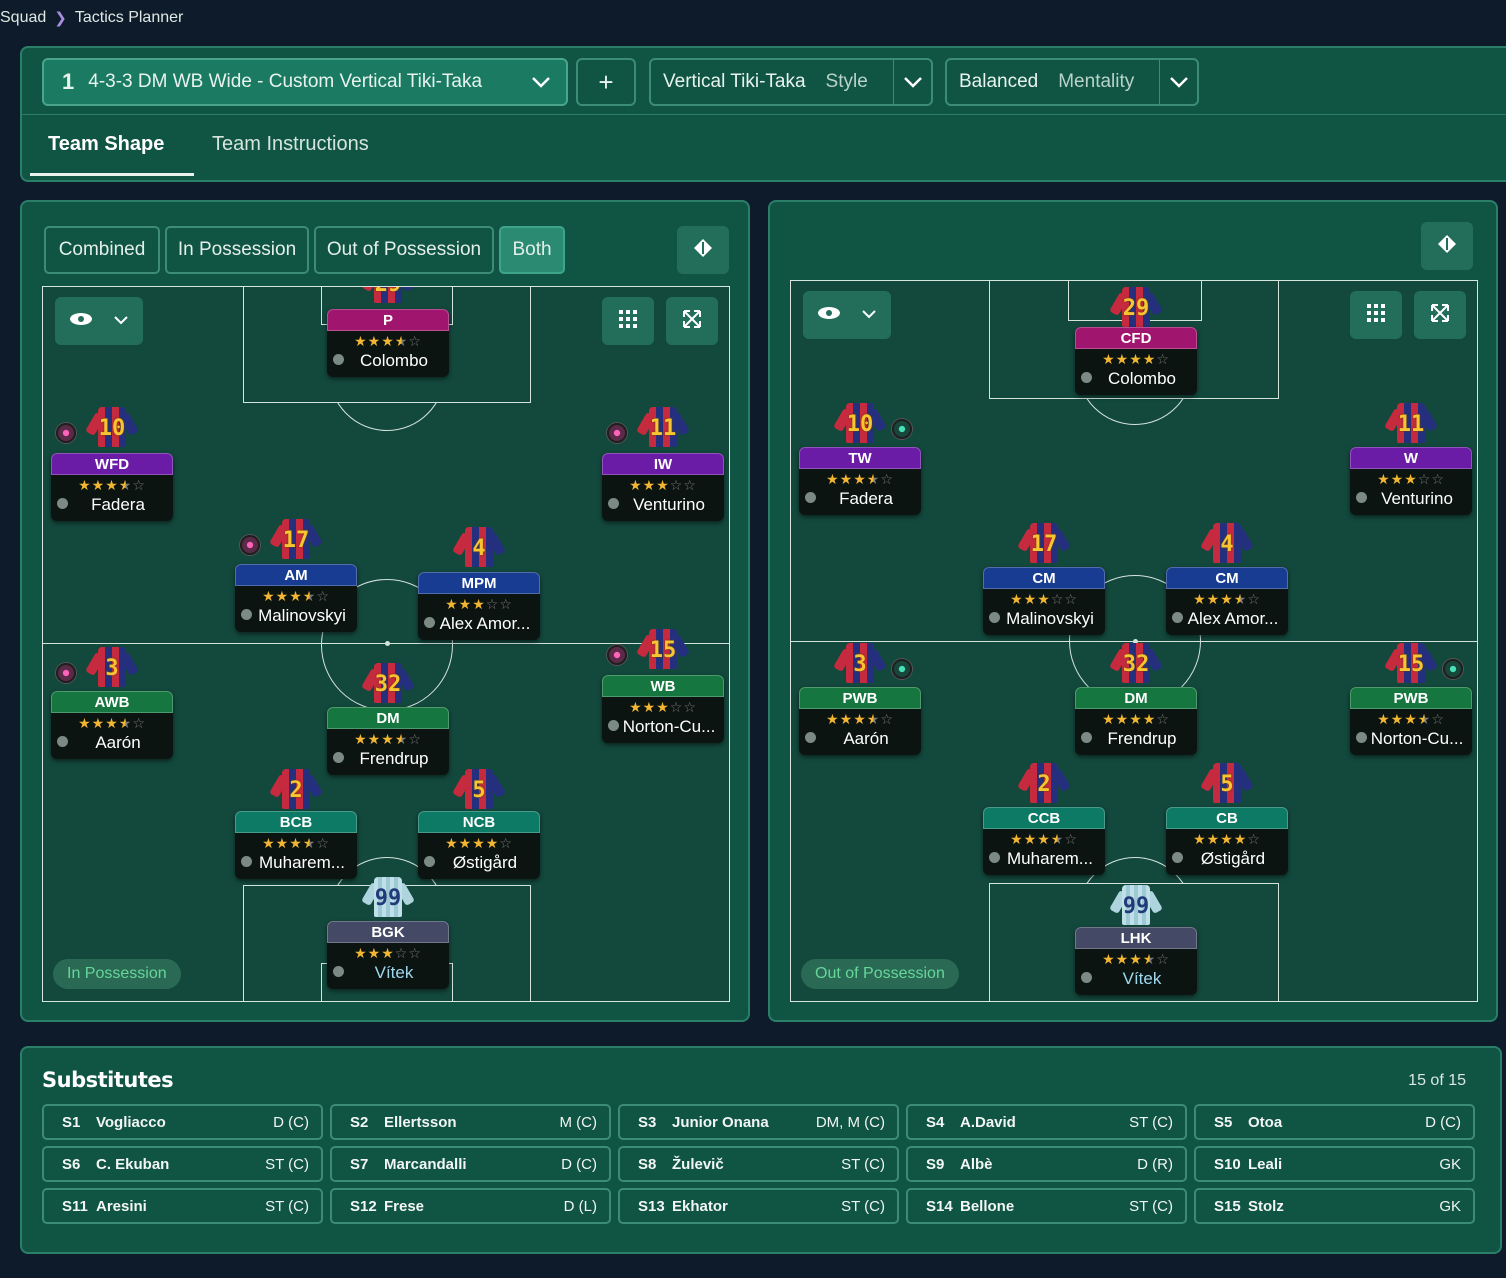  I want to click on player-card: W ★★★☆☆ Venturino, so click(1411, 481).